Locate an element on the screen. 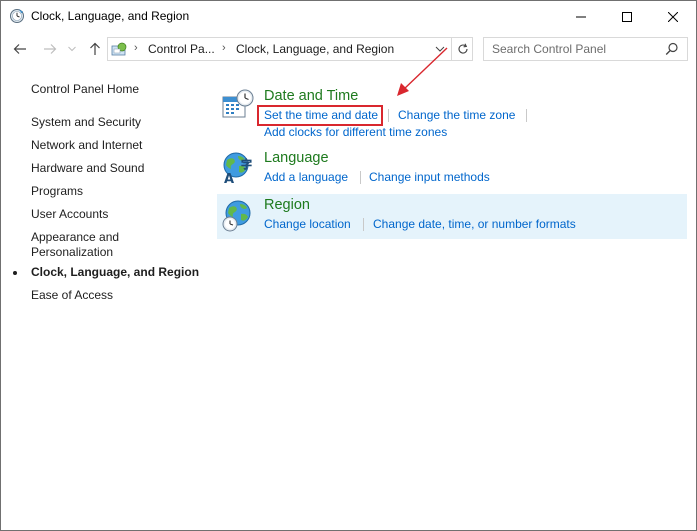  svg-text: 字 is located at coordinates (246, 164).